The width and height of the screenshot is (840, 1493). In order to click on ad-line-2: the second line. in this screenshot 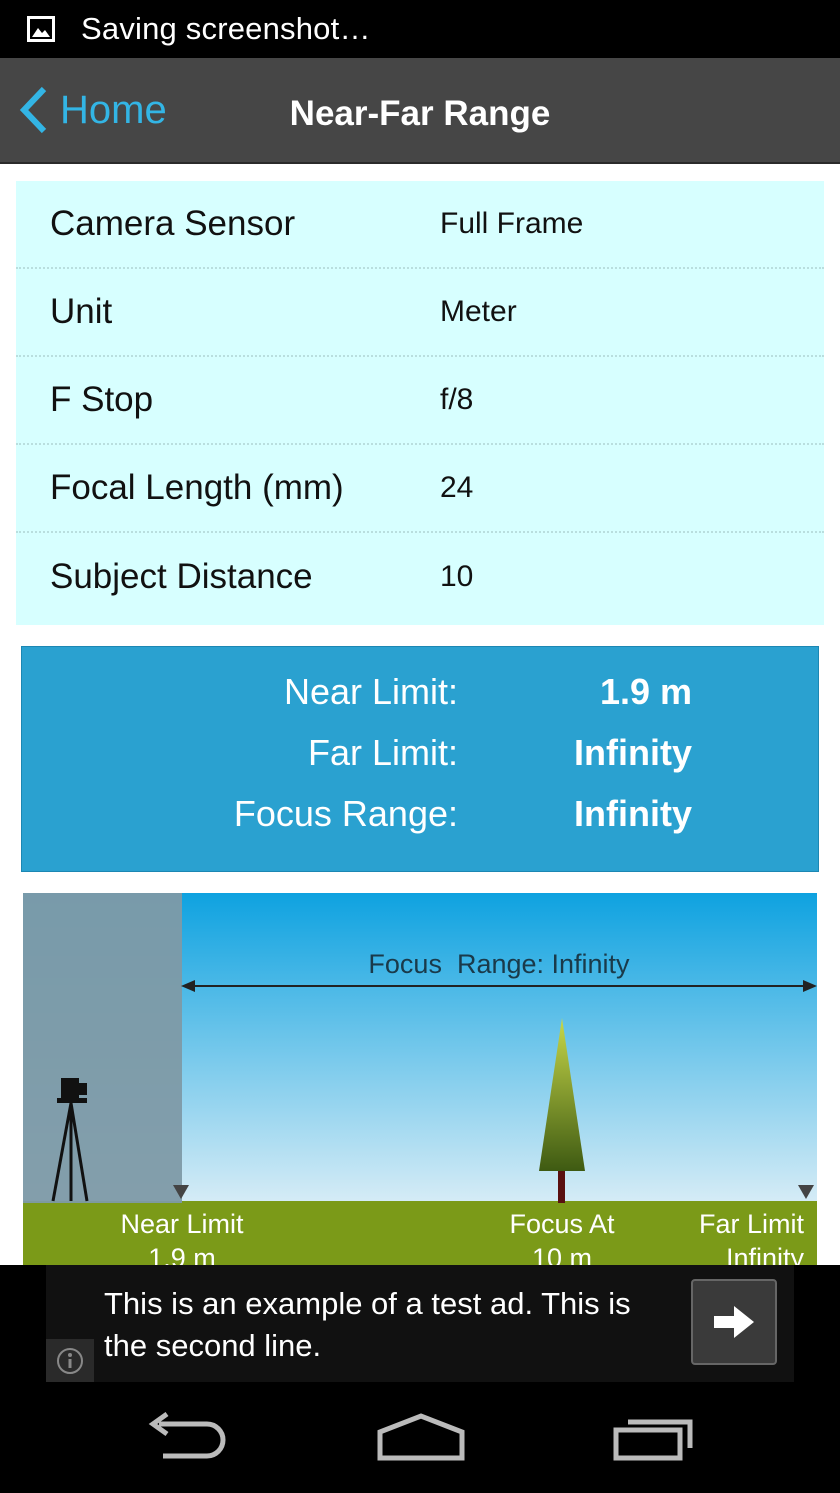, I will do `click(213, 1345)`.